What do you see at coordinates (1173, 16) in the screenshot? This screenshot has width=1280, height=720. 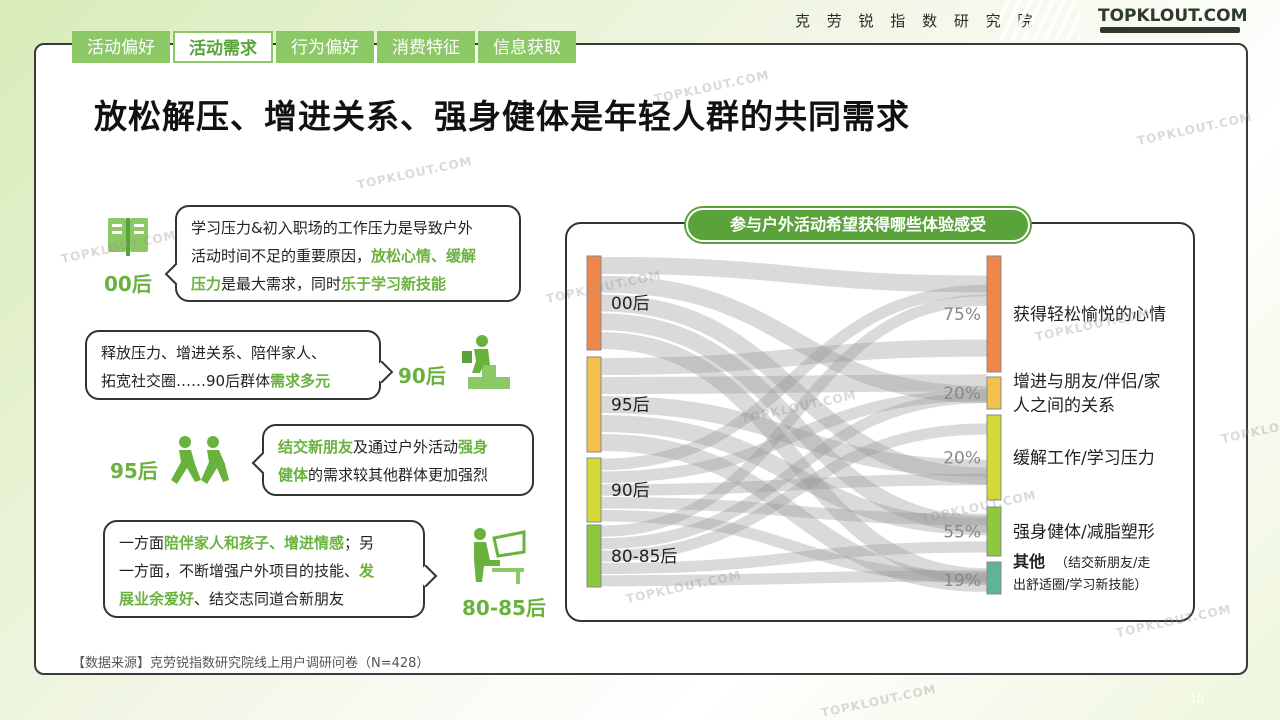 I see `brand-logo: TOPKLOUT.COM` at bounding box center [1173, 16].